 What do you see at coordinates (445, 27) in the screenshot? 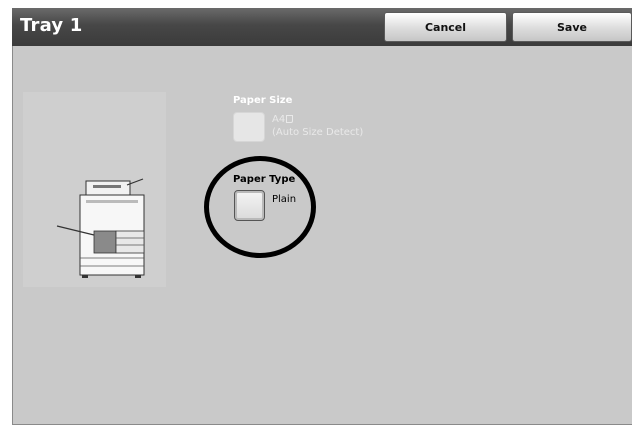
I see `cancel-button: Cancel` at bounding box center [445, 27].